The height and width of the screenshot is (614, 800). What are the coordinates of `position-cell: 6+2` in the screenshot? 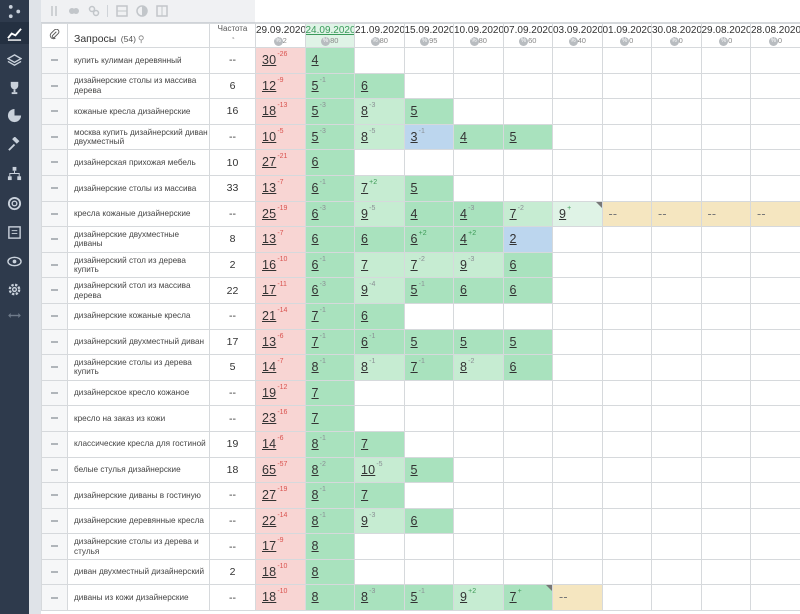 It's located at (428, 239).